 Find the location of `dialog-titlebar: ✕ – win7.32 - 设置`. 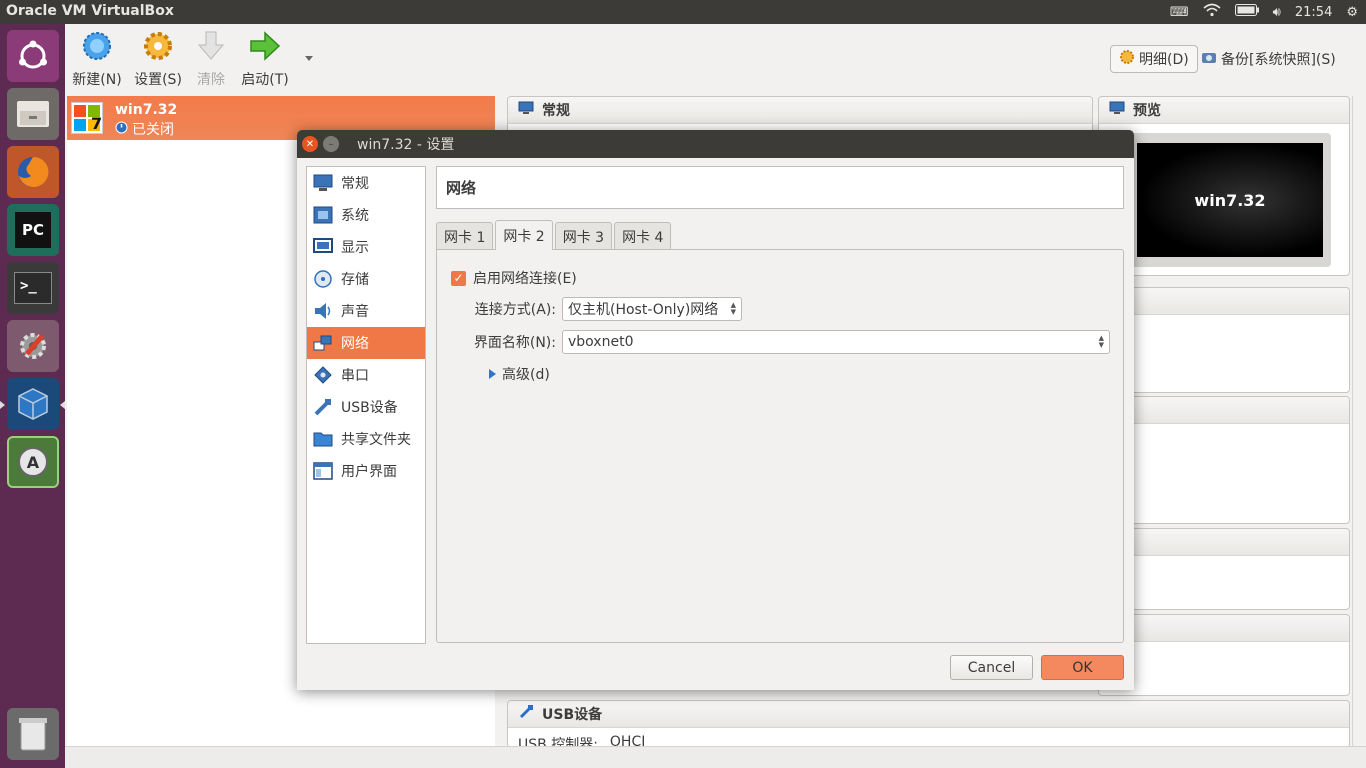

dialog-titlebar: ✕ – win7.32 - 设置 is located at coordinates (715, 144).